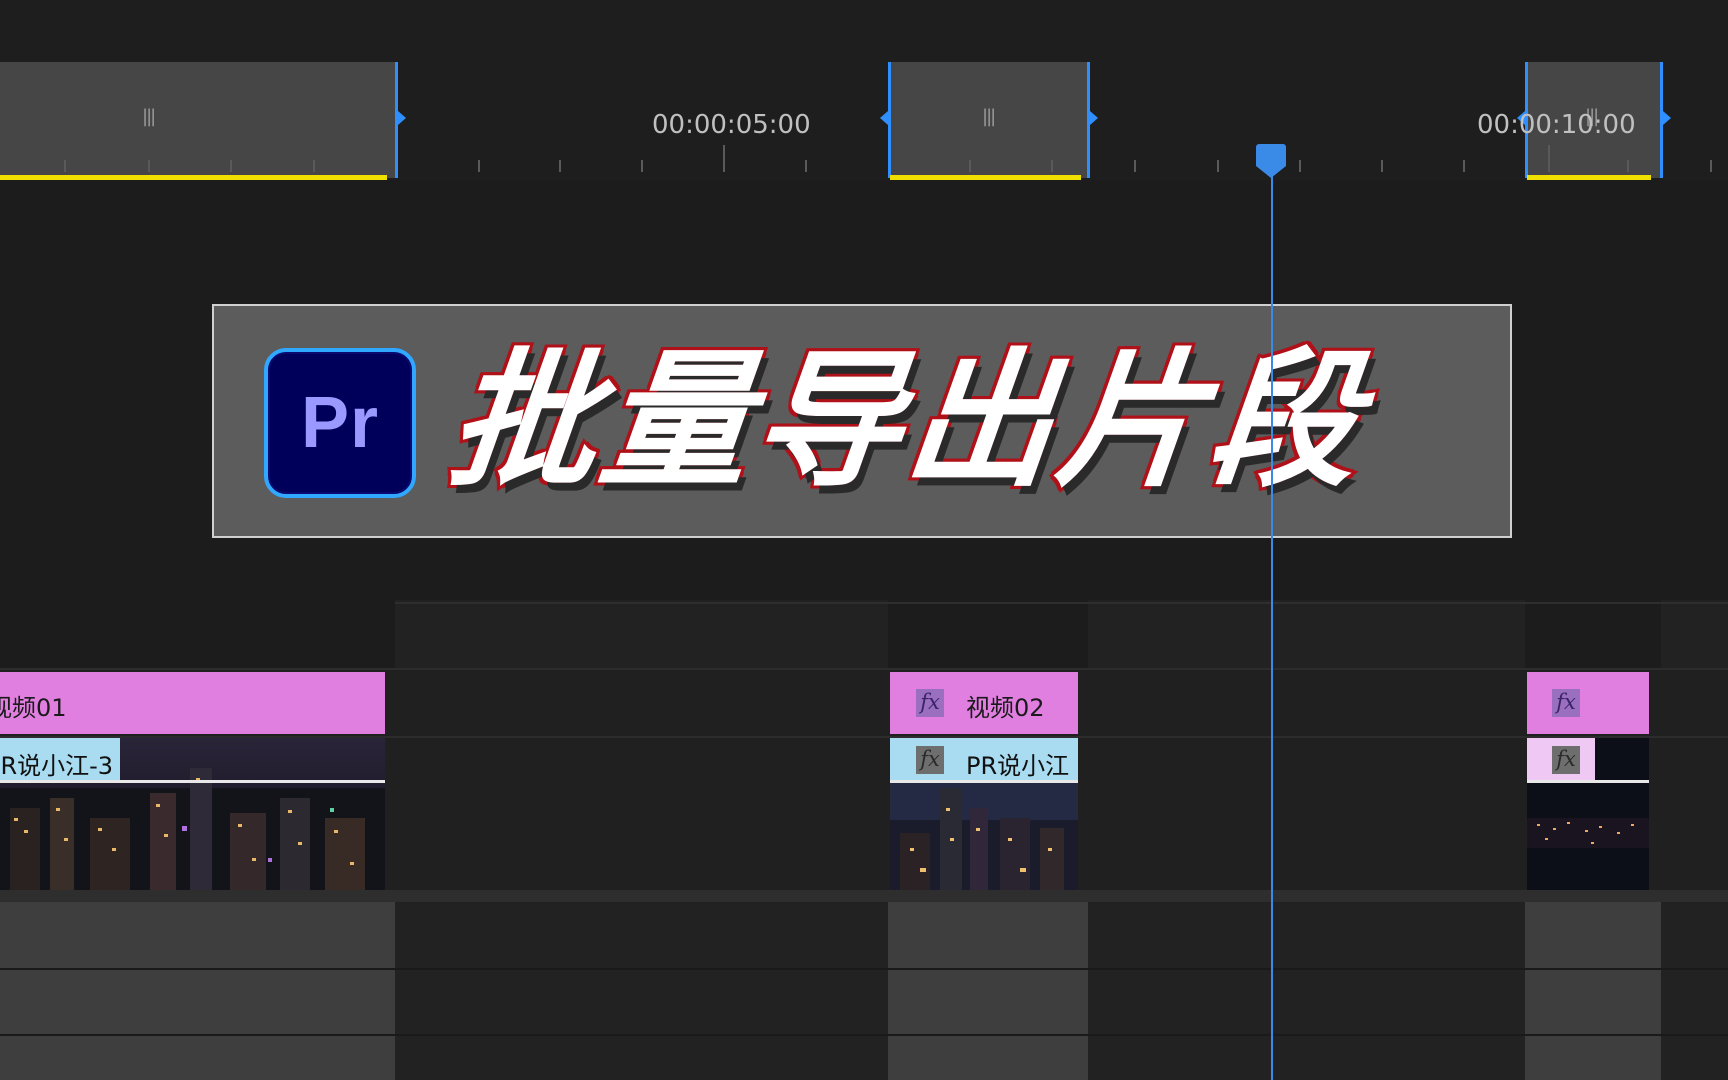 The image size is (1728, 1080). What do you see at coordinates (192, 703) in the screenshot?
I see `video-clip-1: 视频01` at bounding box center [192, 703].